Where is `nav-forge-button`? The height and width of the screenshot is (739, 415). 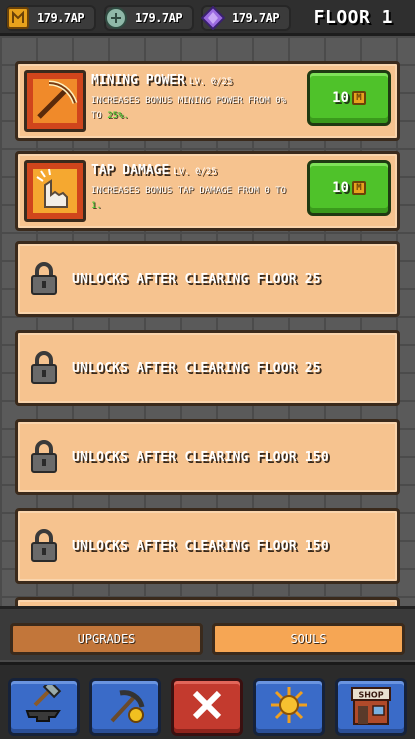
nav-forge-button is located at coordinates (44, 707).